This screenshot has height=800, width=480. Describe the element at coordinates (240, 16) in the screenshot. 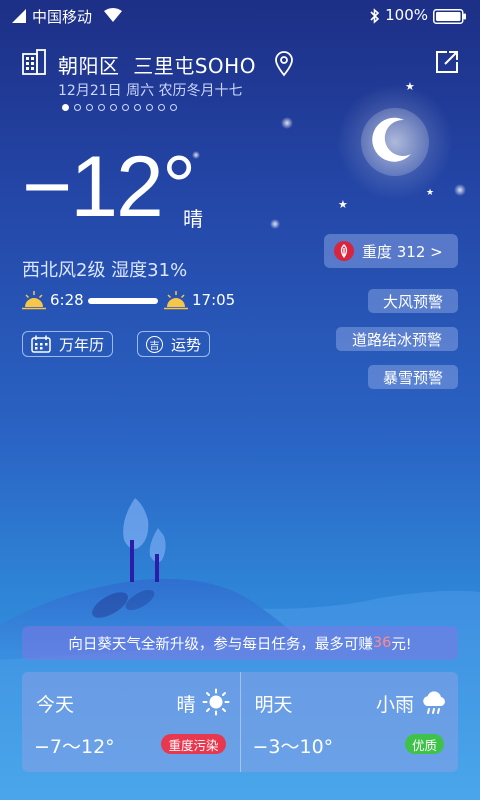

I see `status-bar: 中国移动 100%` at that location.